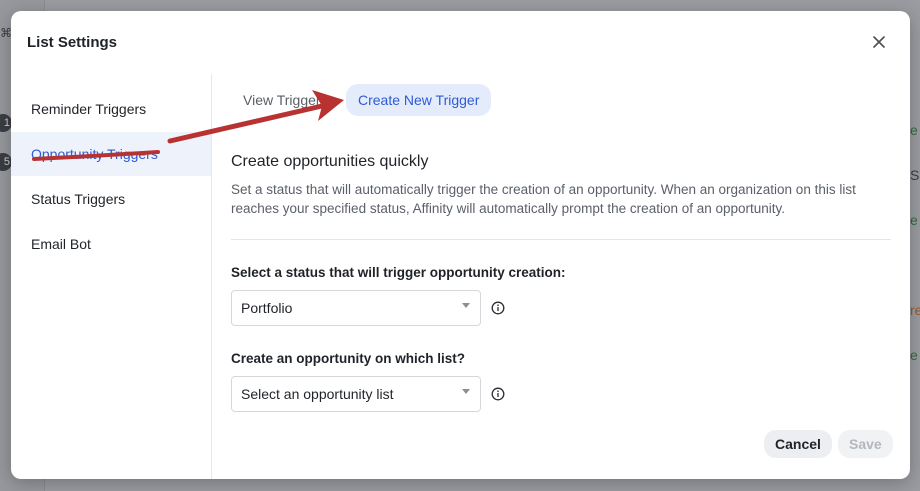 This screenshot has height=491, width=920. I want to click on background-text-fragment: Sa, so click(915, 175).